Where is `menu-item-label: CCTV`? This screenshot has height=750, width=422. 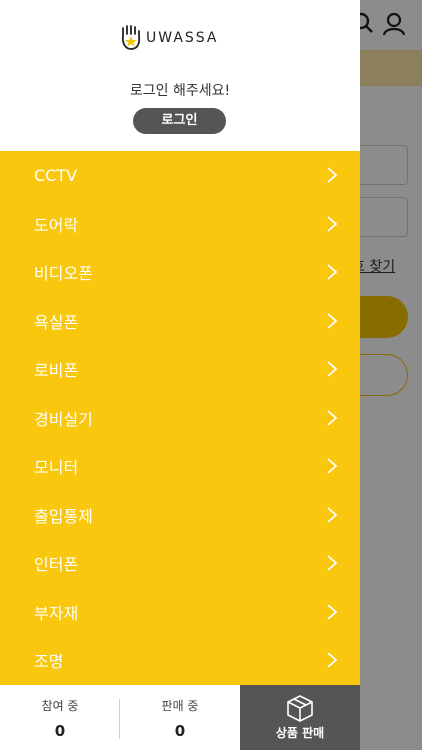
menu-item-label: CCTV is located at coordinates (56, 175).